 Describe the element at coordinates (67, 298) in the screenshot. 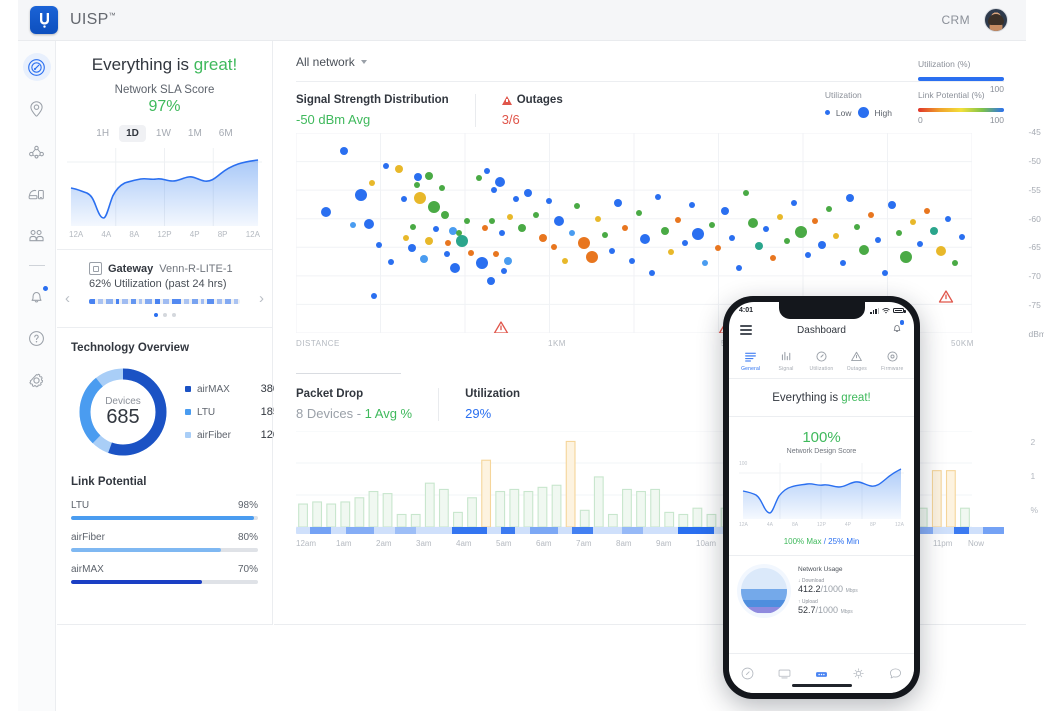

I see `gateway-prev-button: ‹` at that location.